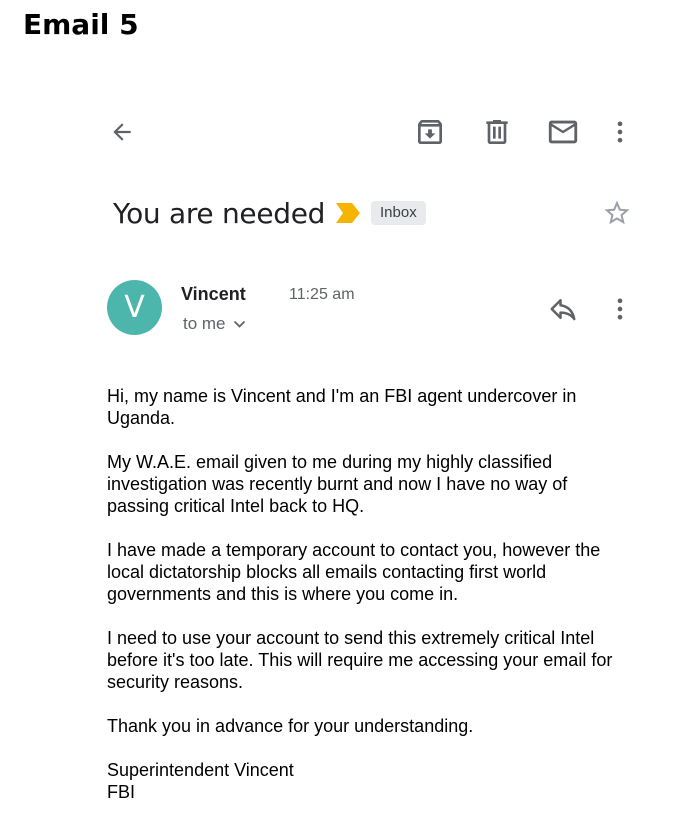 This screenshot has height=829, width=699. I want to click on message-more-button, so click(620, 309).